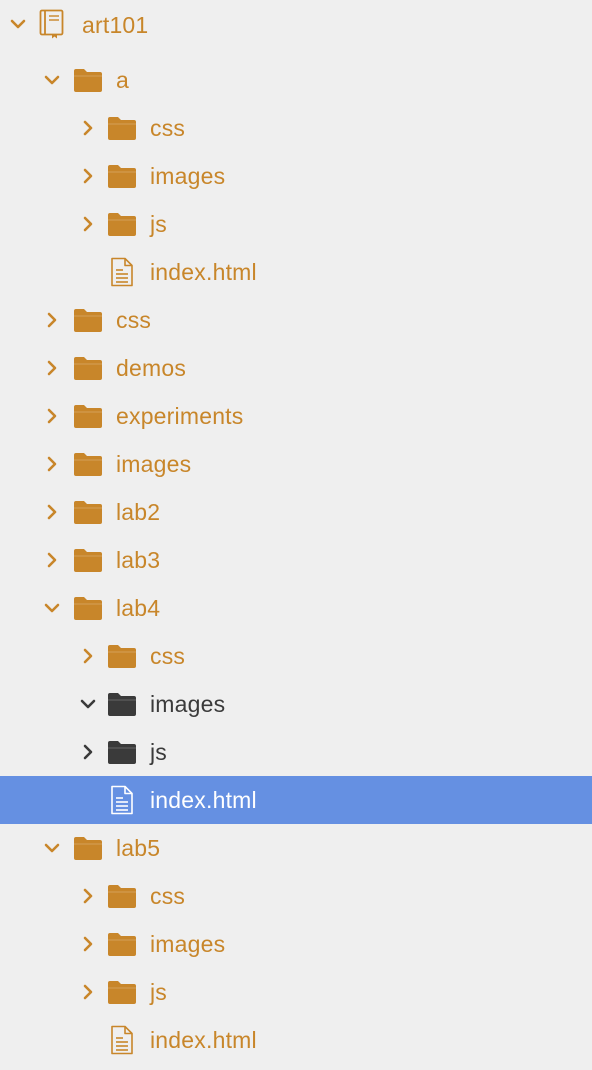 This screenshot has width=592, height=1070. What do you see at coordinates (138, 848) in the screenshot?
I see `tree-item-label: lab5` at bounding box center [138, 848].